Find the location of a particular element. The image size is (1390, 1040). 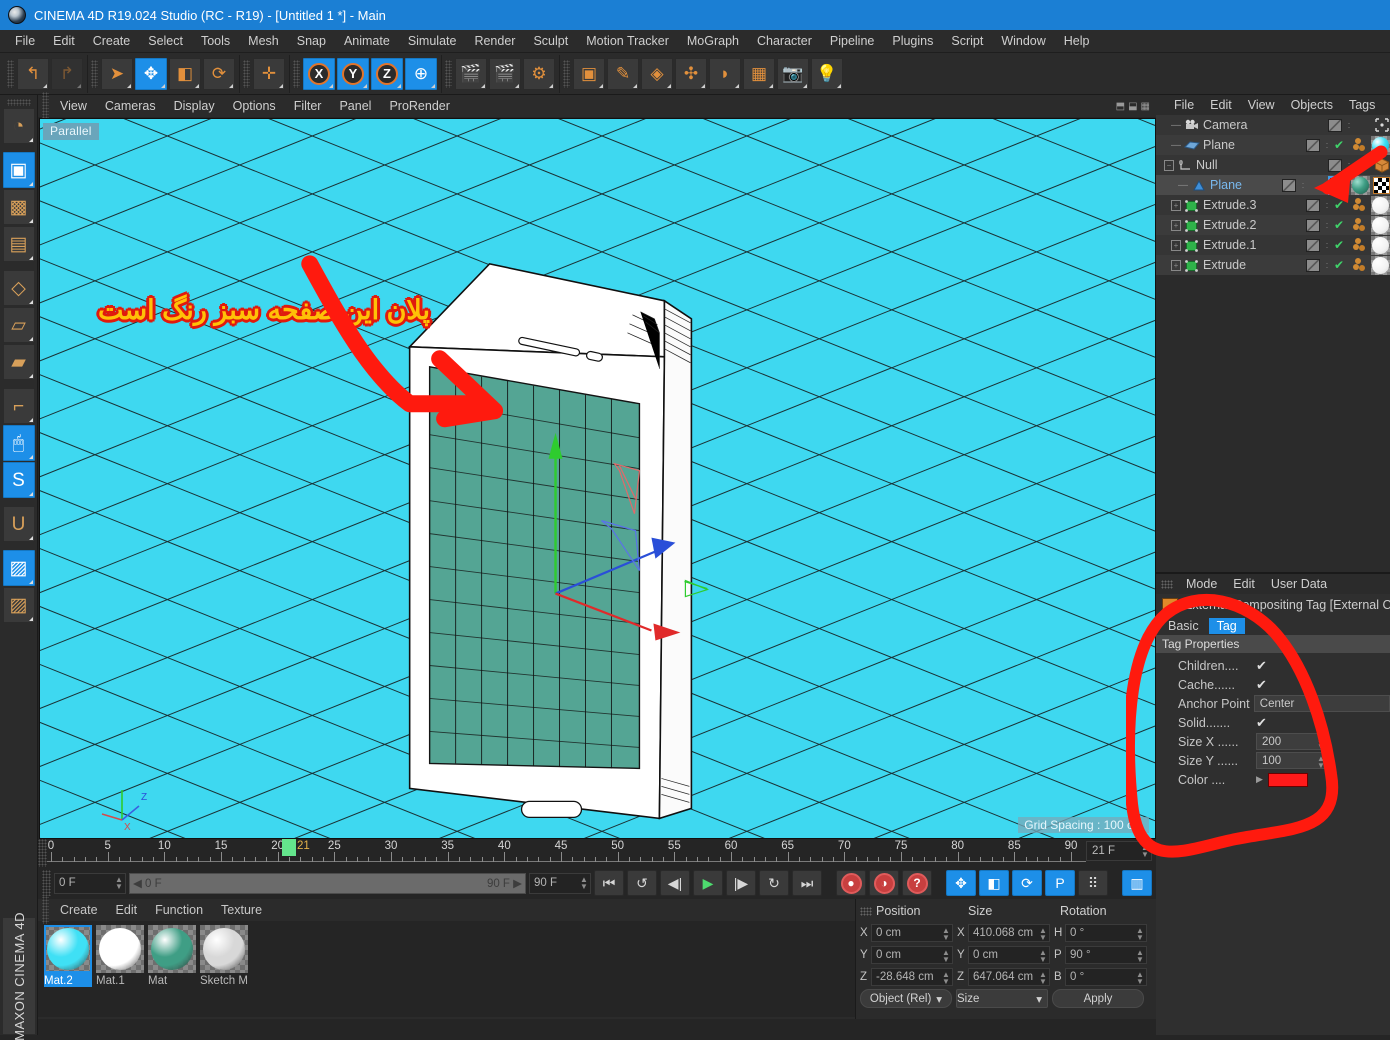

viewport-panel-buttons: ⬒ ⬓ ▦ is located at coordinates (1136, 106).